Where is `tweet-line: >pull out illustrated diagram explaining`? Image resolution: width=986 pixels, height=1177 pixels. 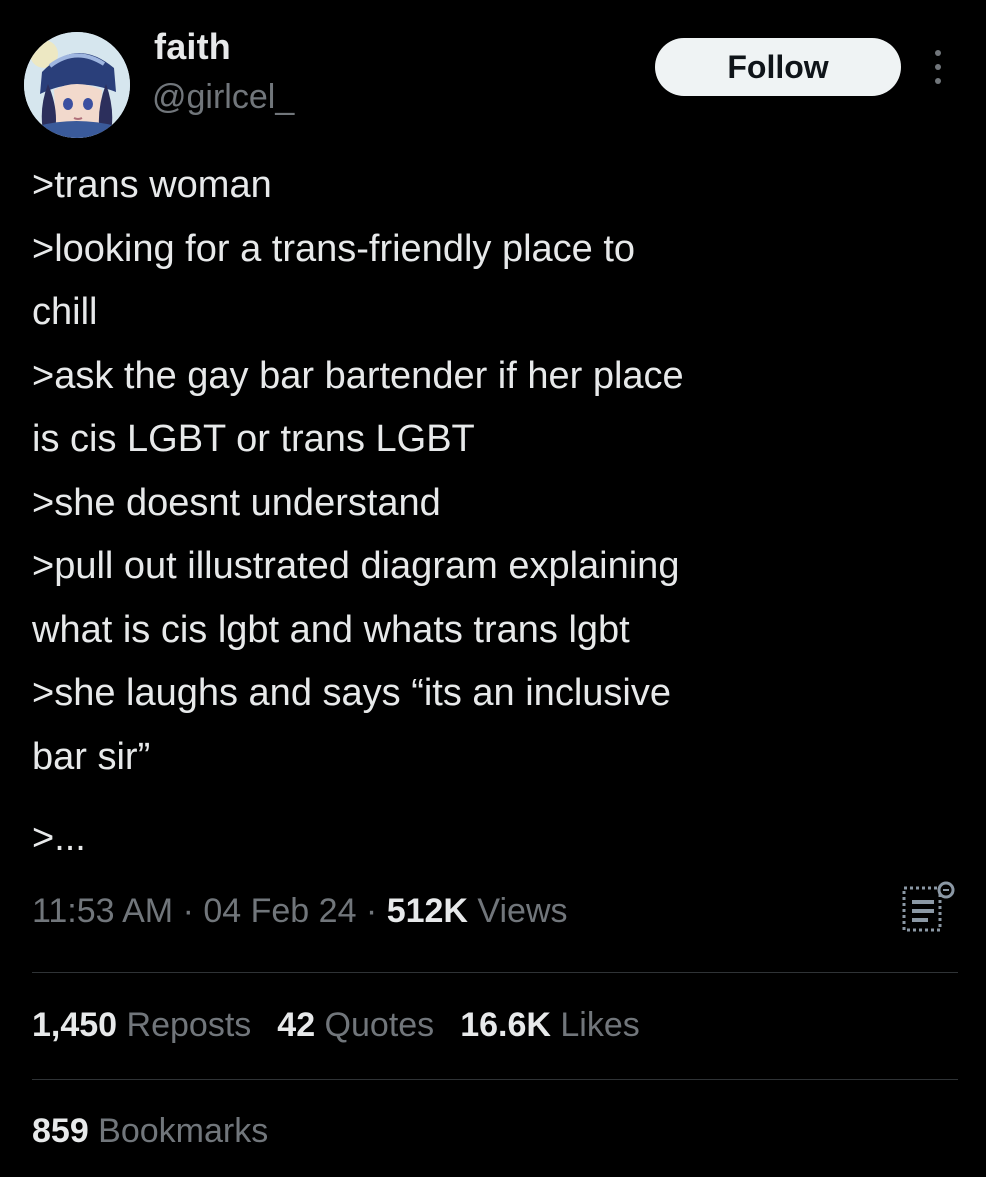 tweet-line: >pull out illustrated diagram explaining is located at coordinates (356, 566).